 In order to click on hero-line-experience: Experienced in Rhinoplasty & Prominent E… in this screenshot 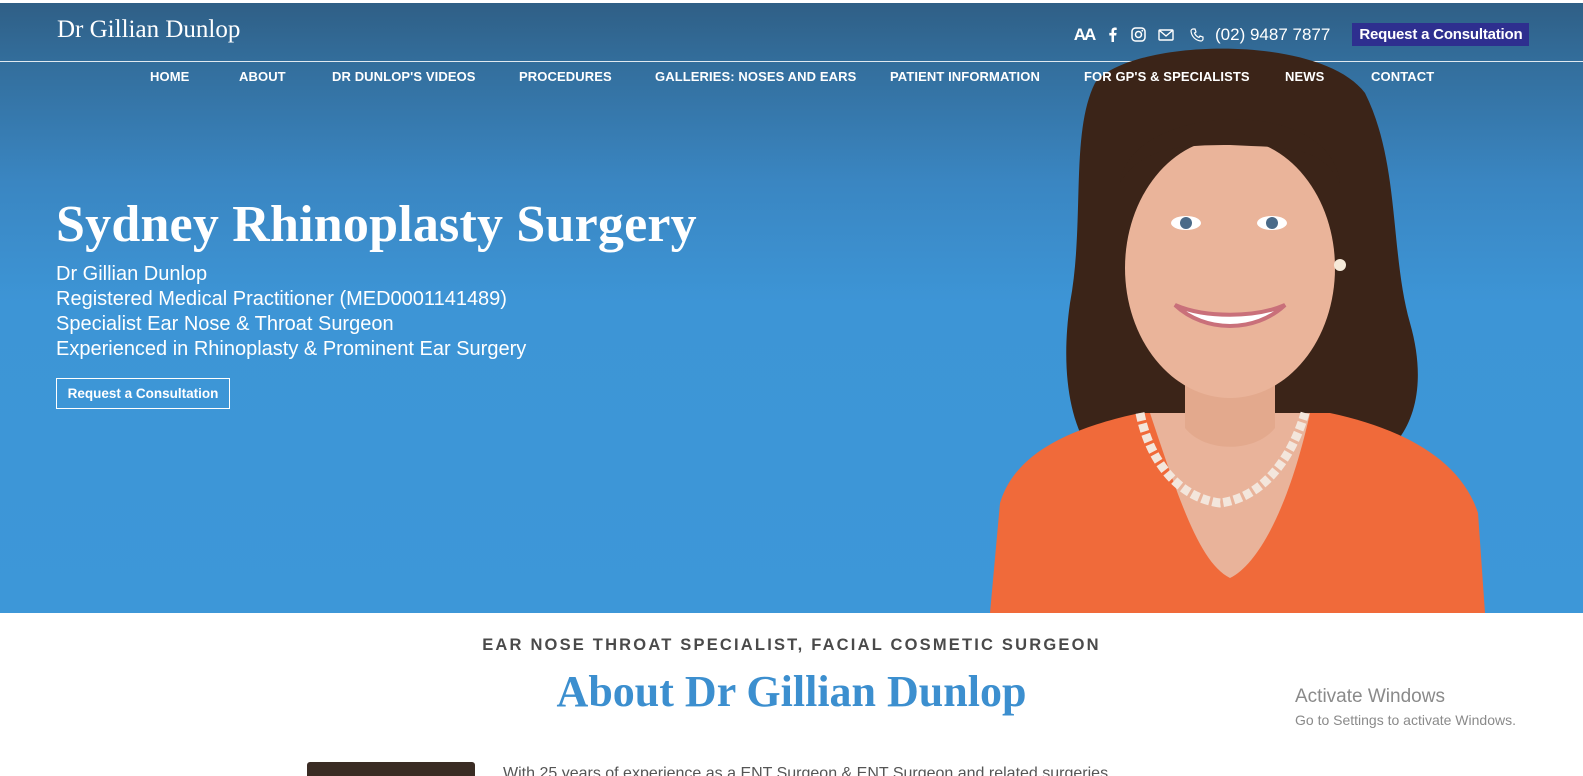, I will do `click(291, 349)`.